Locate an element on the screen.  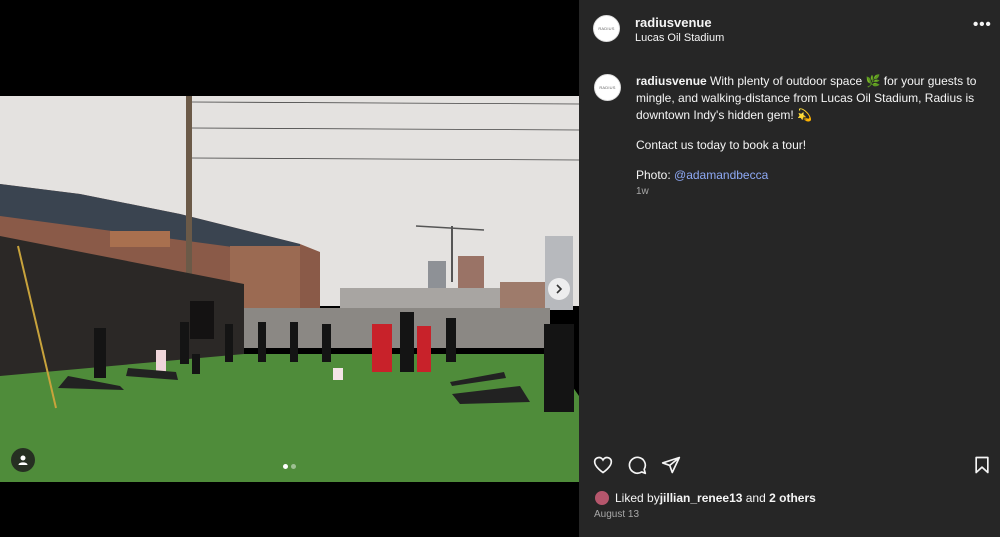
liker-username: jillian_renee13 is located at coordinates (701, 498).